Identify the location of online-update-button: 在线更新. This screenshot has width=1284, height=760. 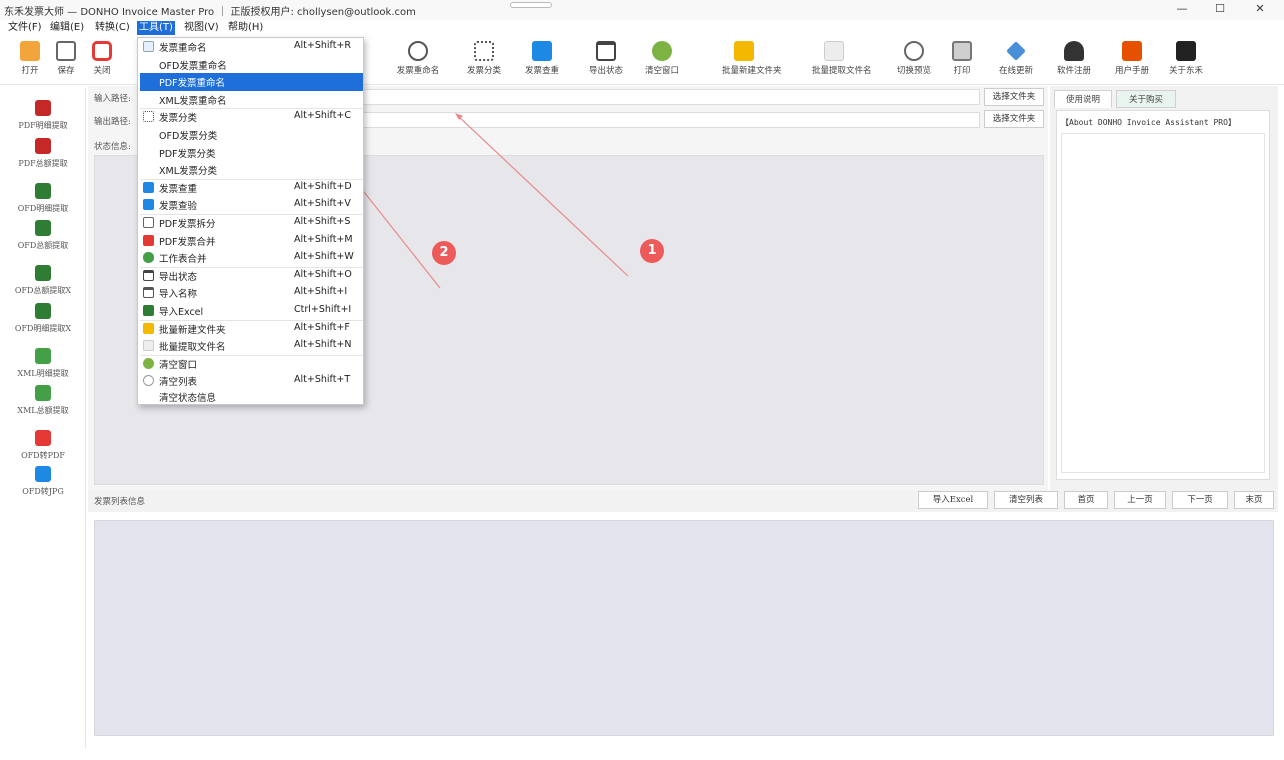
(1016, 60).